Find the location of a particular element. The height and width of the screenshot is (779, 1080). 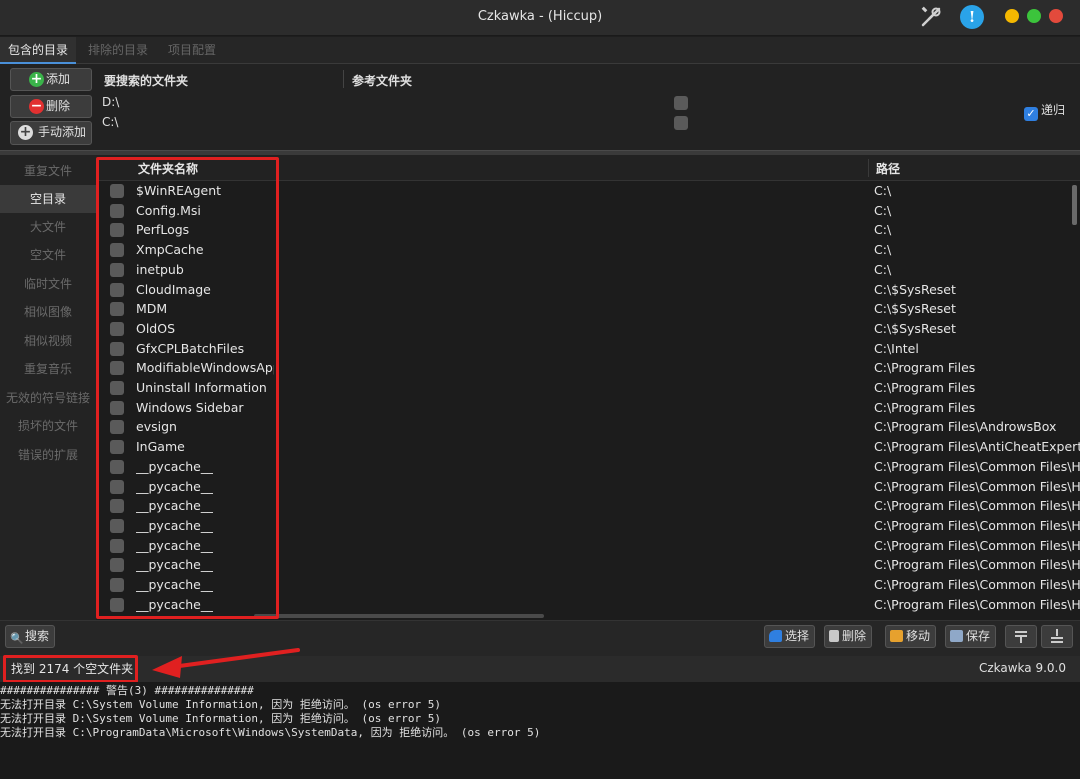

search-dirs-header: 要搜索的文件夹 is located at coordinates (146, 81).